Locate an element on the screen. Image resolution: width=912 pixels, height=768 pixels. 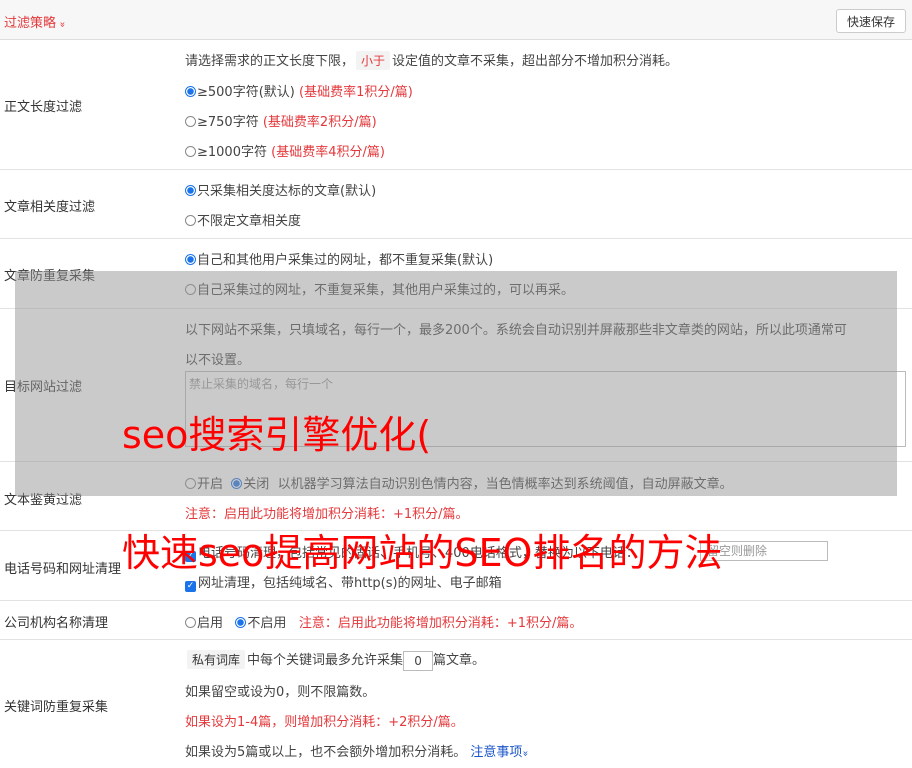
relevance-option-text: 不限定文章相关度 is located at coordinates (249, 221).